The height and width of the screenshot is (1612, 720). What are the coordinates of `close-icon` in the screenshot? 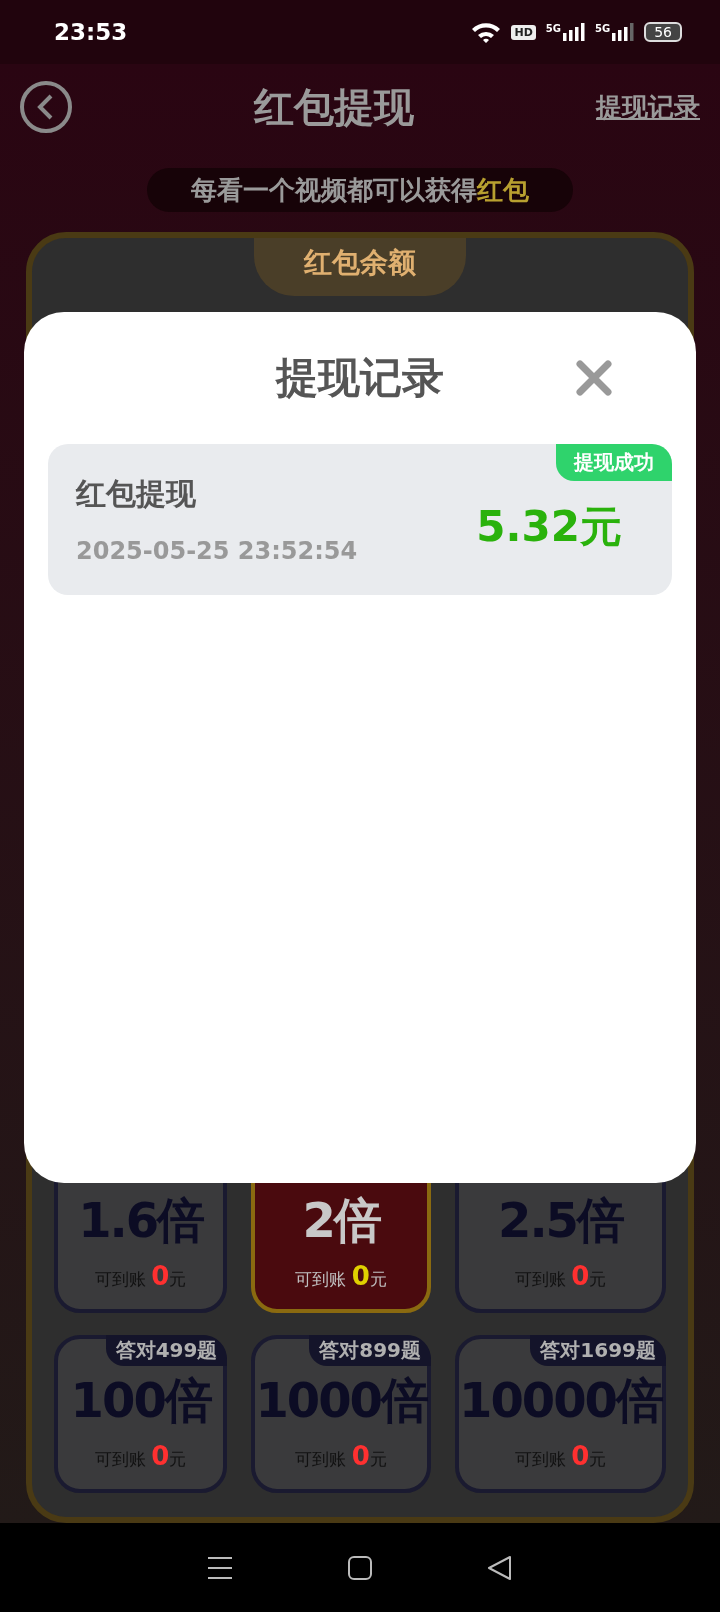 It's located at (594, 378).